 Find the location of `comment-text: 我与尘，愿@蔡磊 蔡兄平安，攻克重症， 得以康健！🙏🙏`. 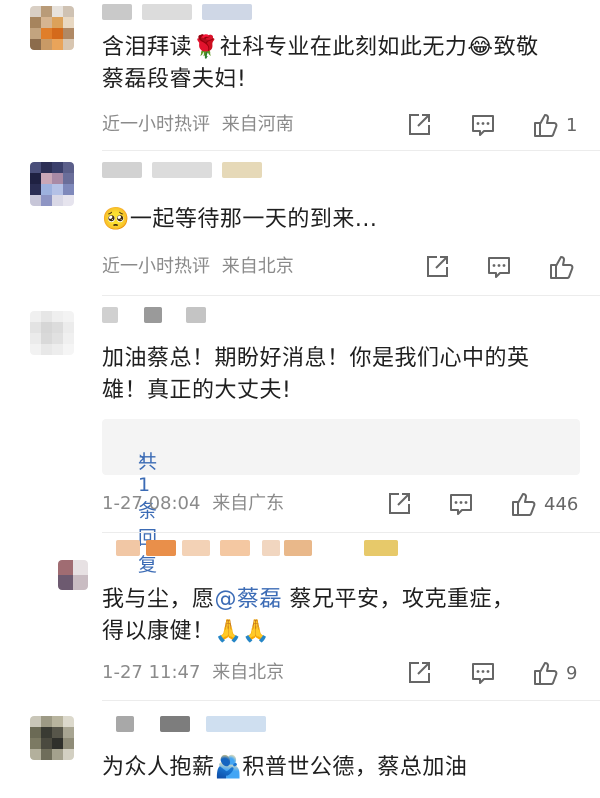

comment-text: 我与尘，愿@蔡磊 蔡兄平安，攻克重症， 得以康健！🙏🙏 is located at coordinates (308, 615).